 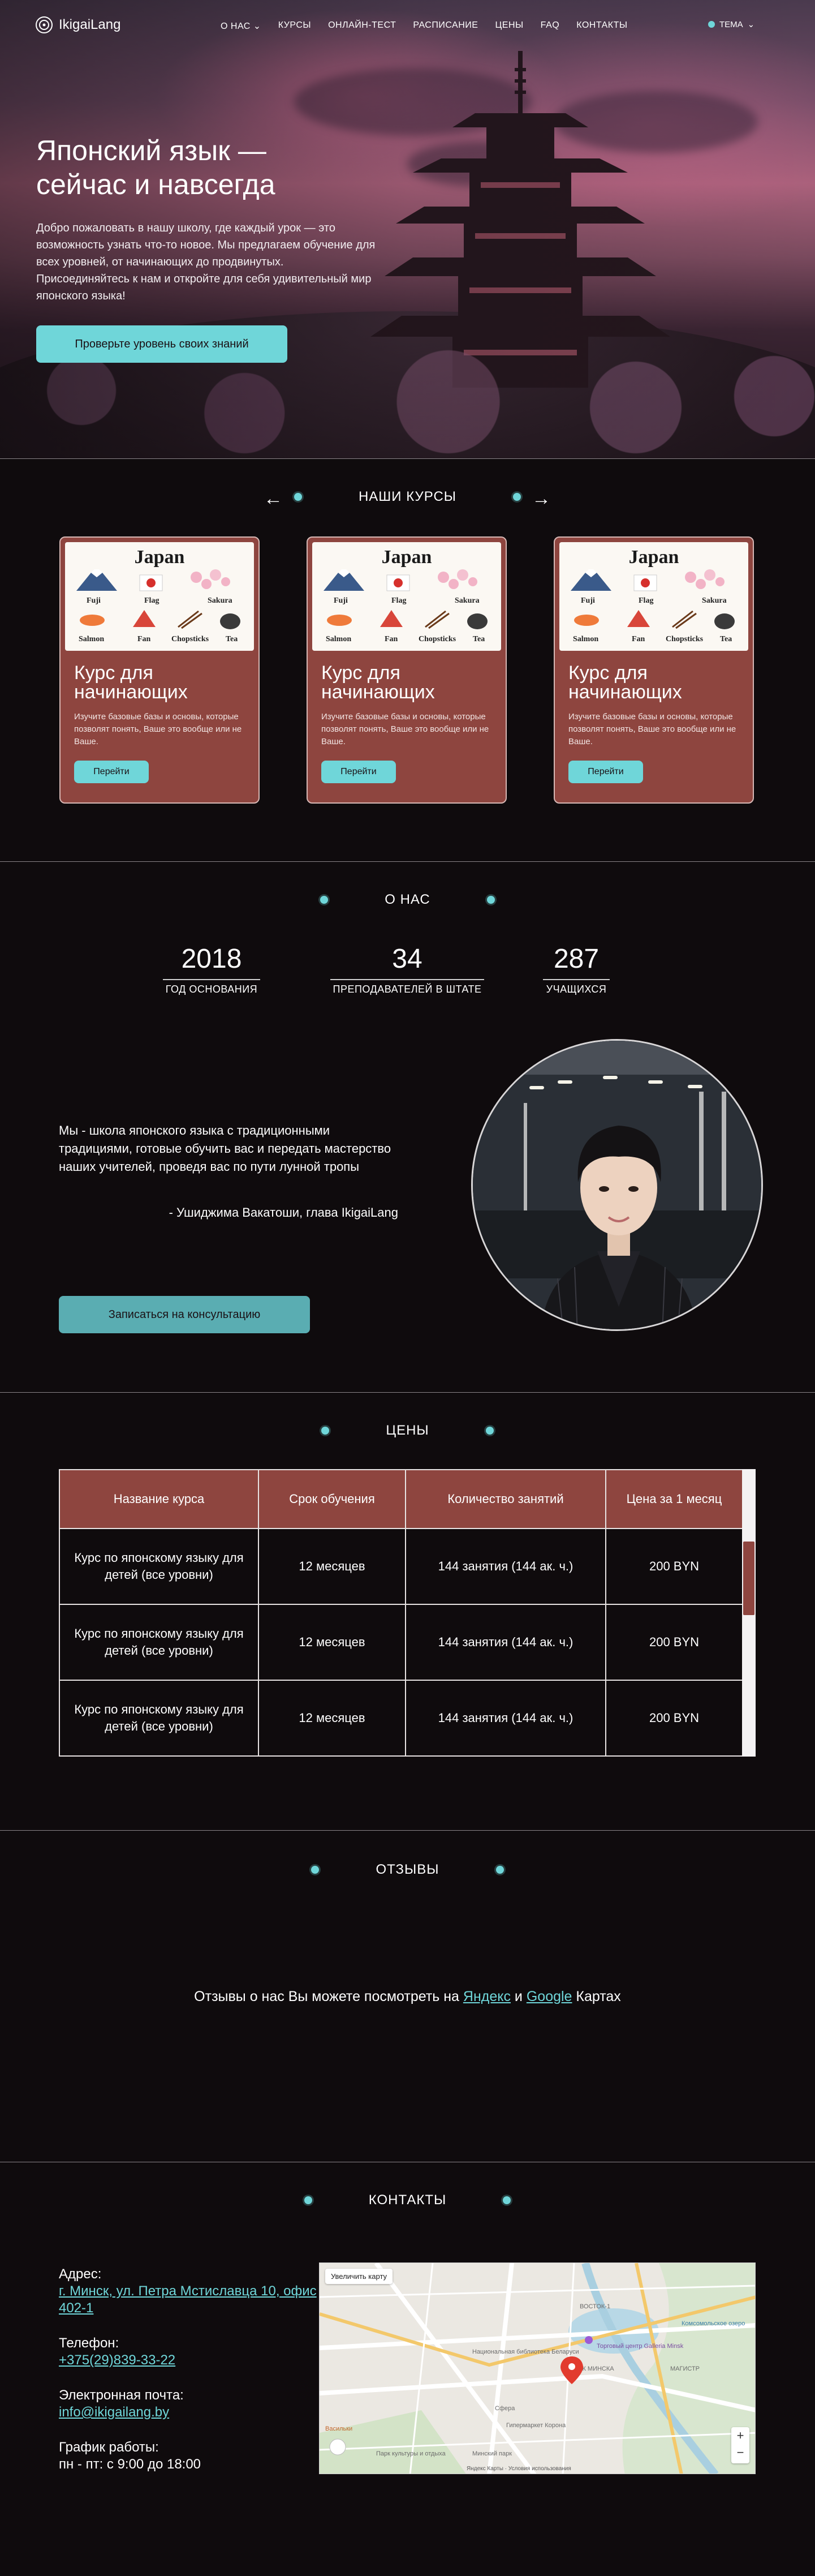 I want to click on carousel-prev-arrow-icon: ←, so click(x=273, y=499).